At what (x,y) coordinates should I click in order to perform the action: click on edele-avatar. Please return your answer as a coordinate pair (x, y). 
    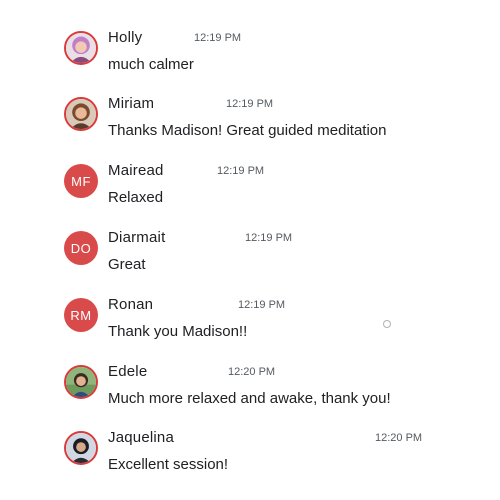
    Looking at the image, I should click on (81, 382).